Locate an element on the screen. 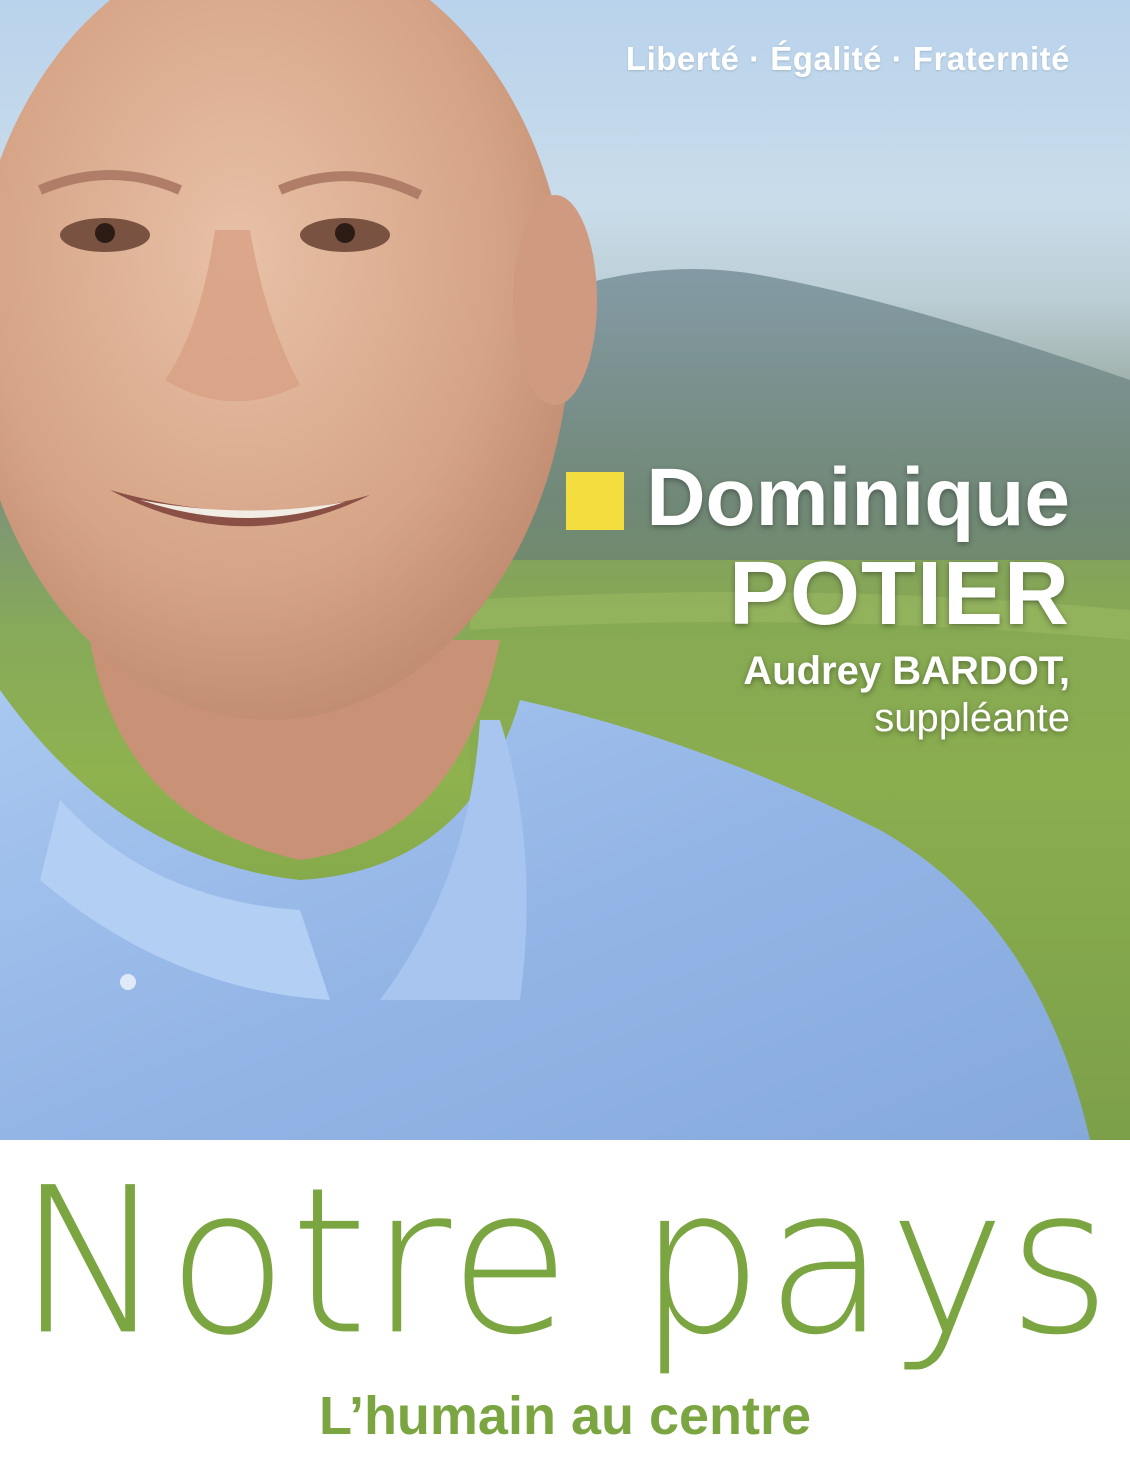  substitute-role: suppléante is located at coordinates (972, 718).